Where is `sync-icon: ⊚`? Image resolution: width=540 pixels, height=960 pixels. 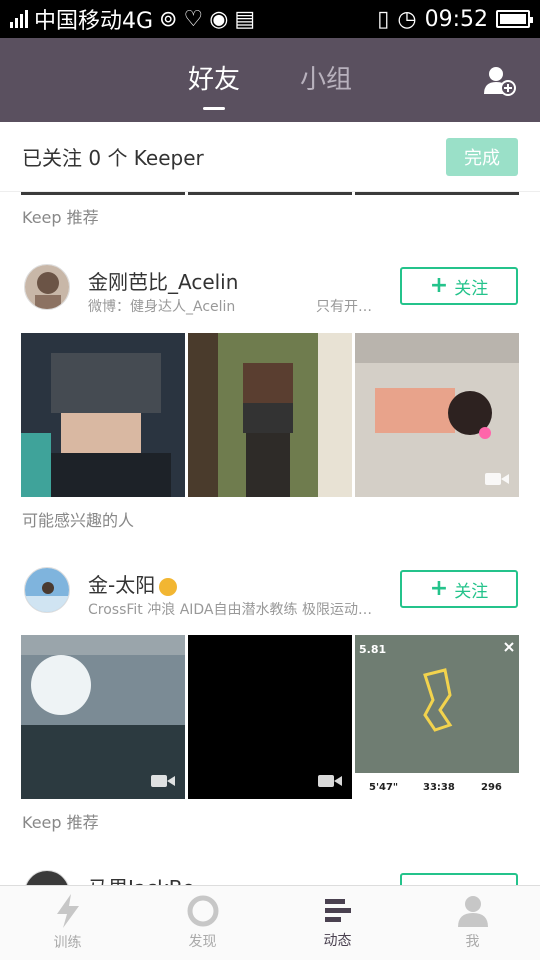 sync-icon: ⊚ is located at coordinates (168, 19).